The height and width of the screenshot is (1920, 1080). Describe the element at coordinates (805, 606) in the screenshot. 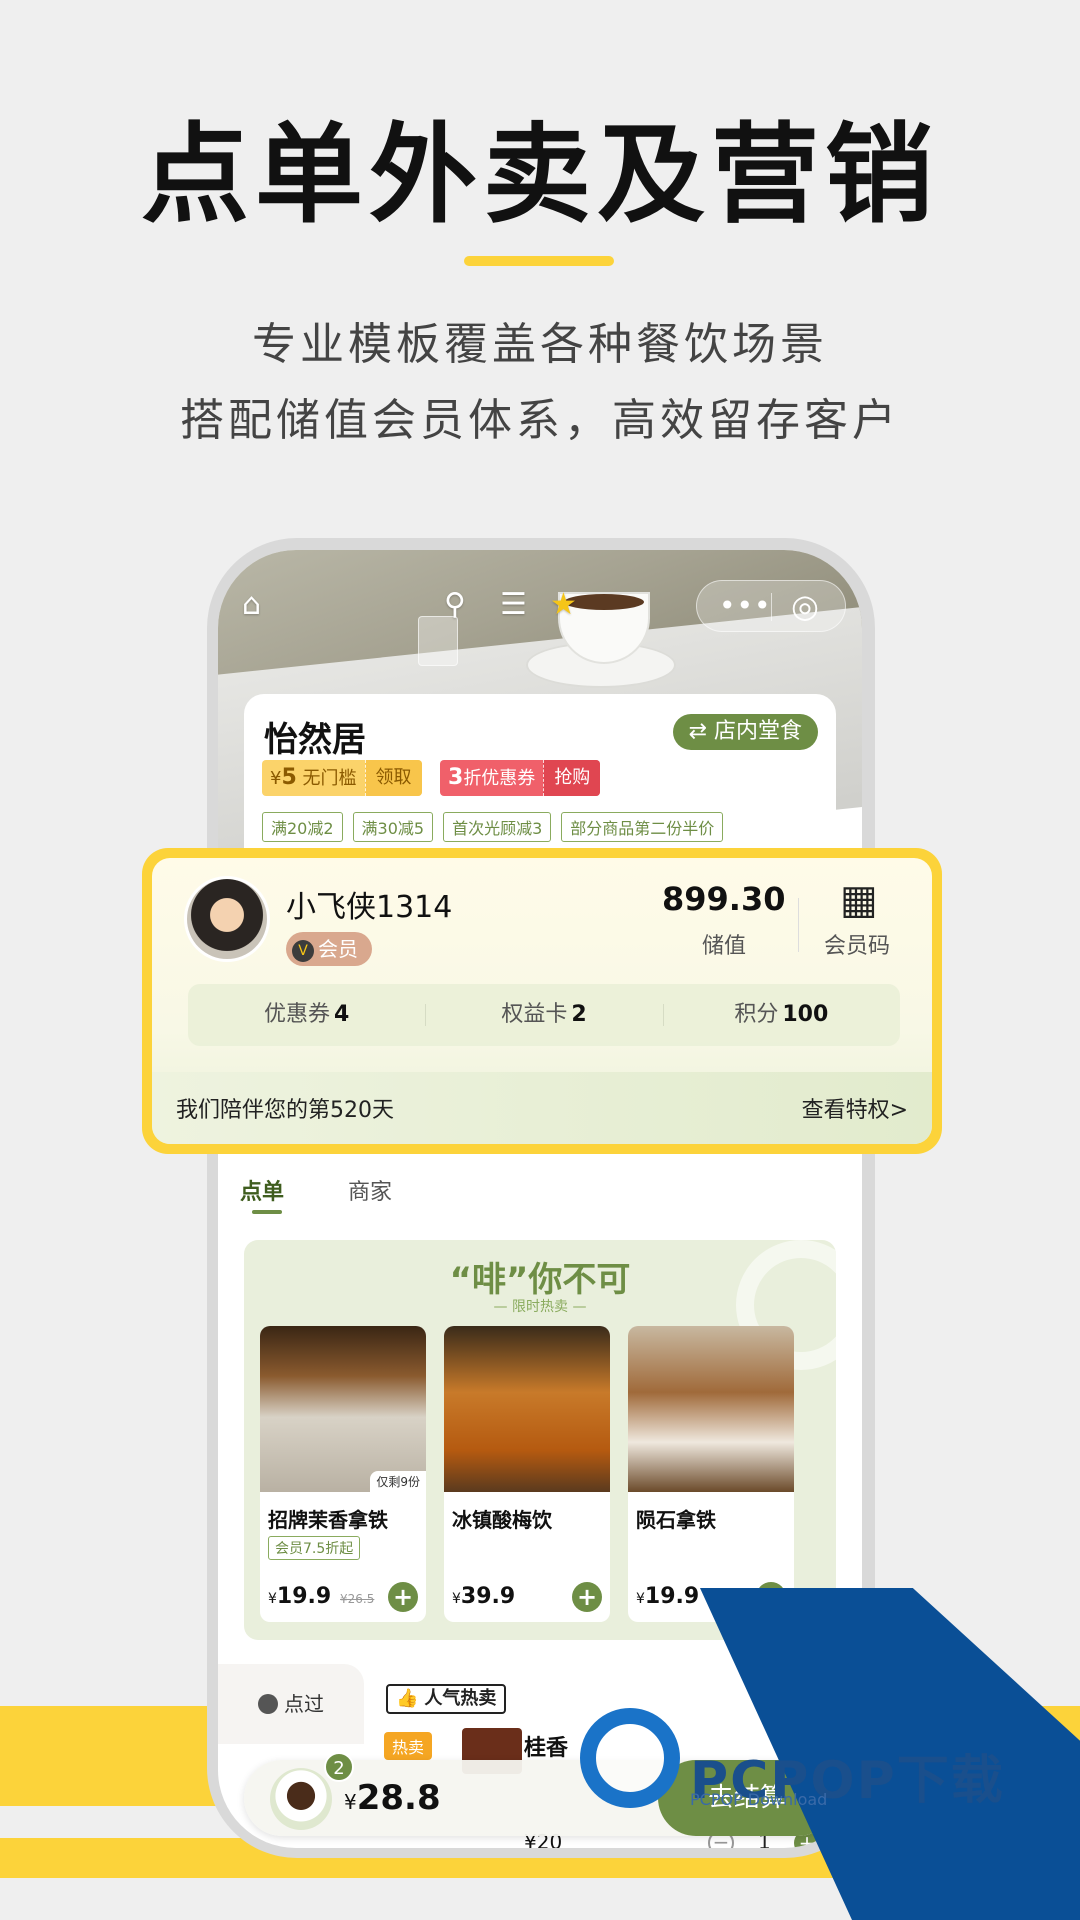

I see `target-icon: ◎` at that location.